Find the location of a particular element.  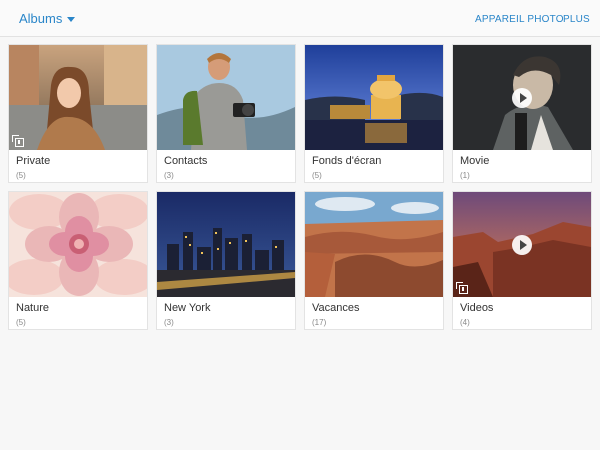

album-card-contacts: Contacts (3) is located at coordinates (226, 113).